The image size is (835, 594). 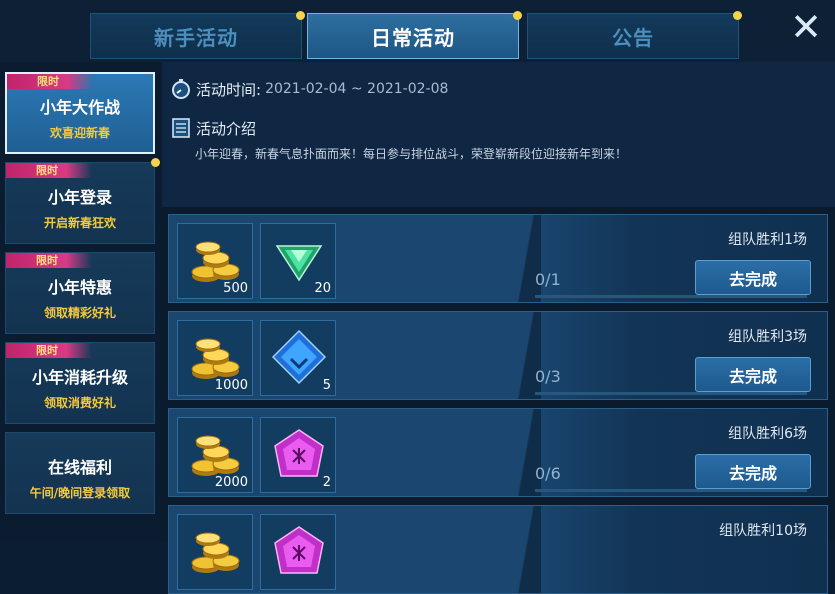 I want to click on reward-item: 500, so click(x=215, y=261).